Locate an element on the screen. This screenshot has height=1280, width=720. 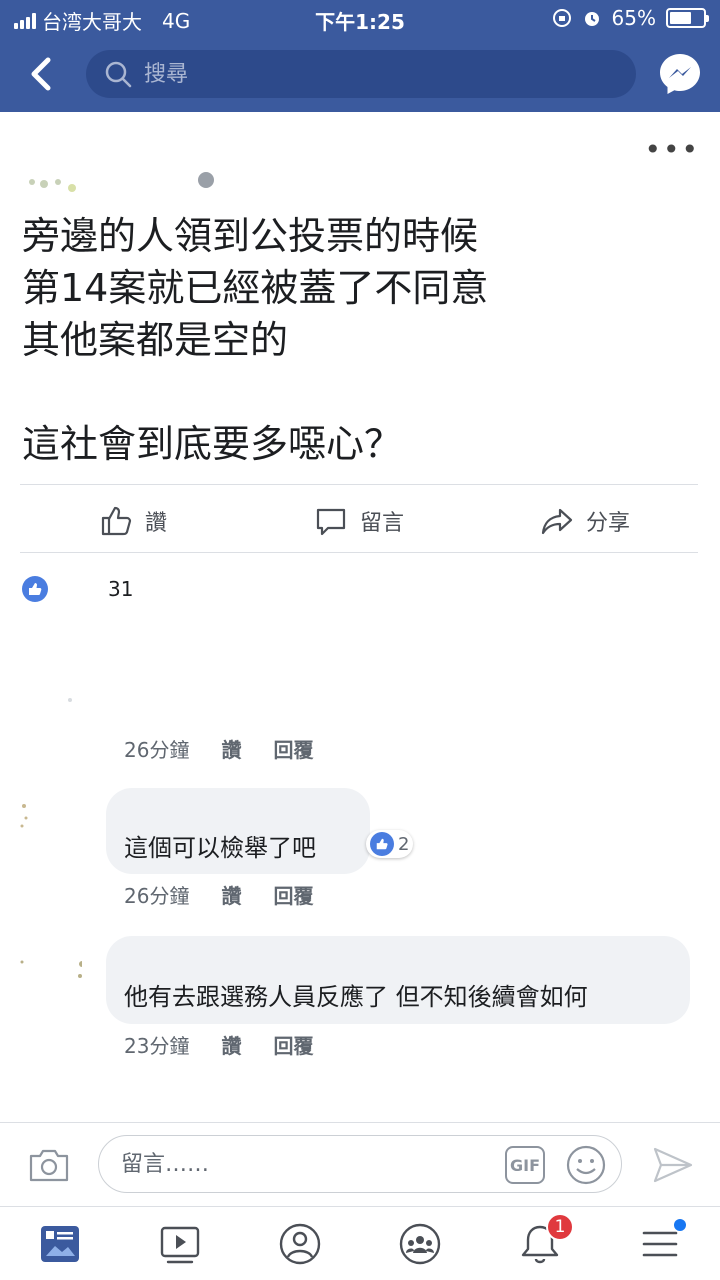
nav-watch is located at coordinates (180, 1243).